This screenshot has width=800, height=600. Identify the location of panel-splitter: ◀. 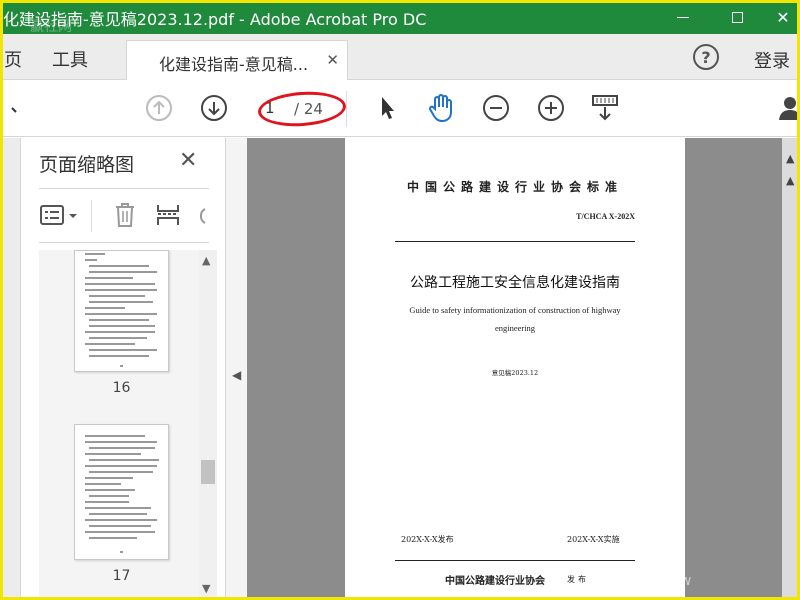
(236, 369).